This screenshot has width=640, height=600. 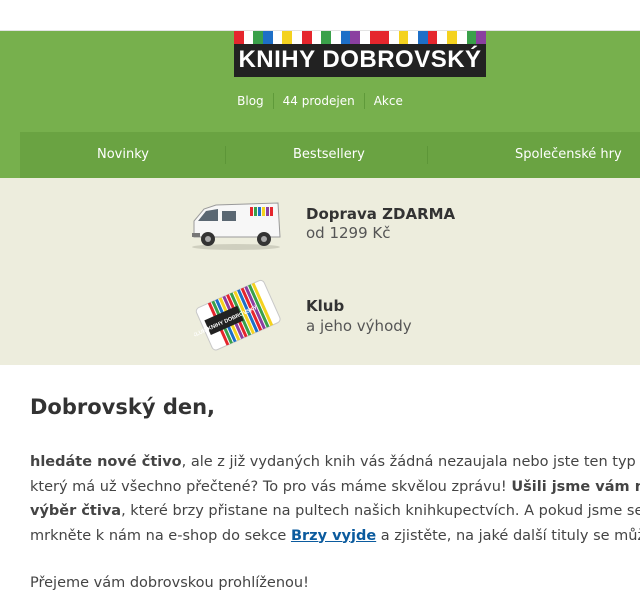 What do you see at coordinates (76, 511) in the screenshot?
I see `bold-text: výběr čtiva` at bounding box center [76, 511].